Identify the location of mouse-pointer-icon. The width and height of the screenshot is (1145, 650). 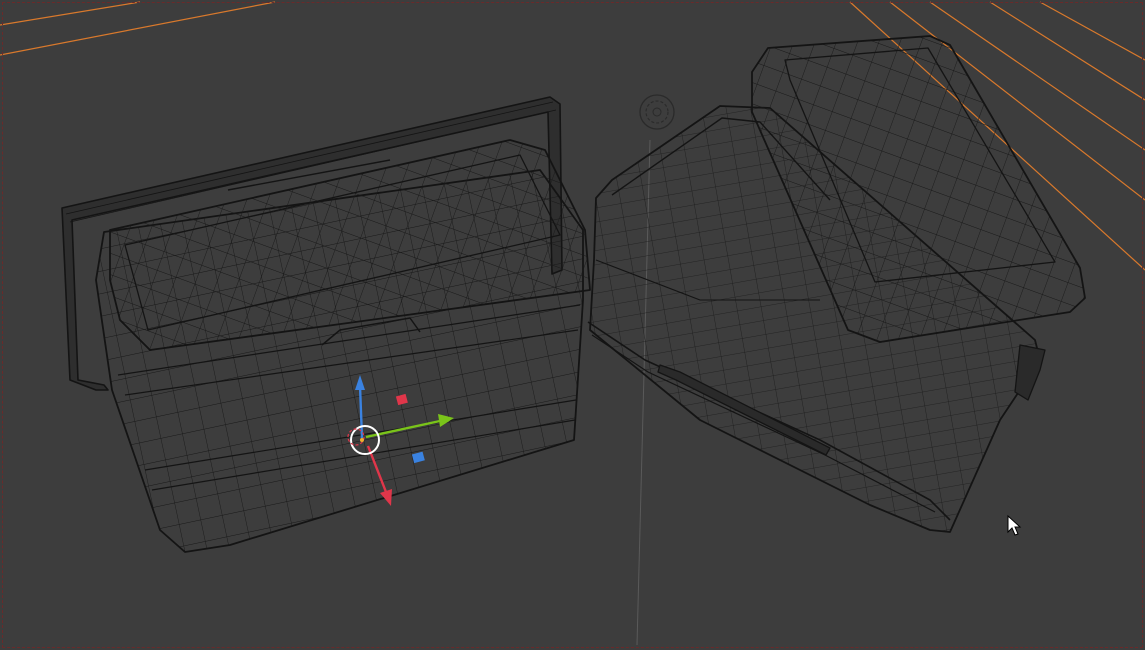
(1014, 525).